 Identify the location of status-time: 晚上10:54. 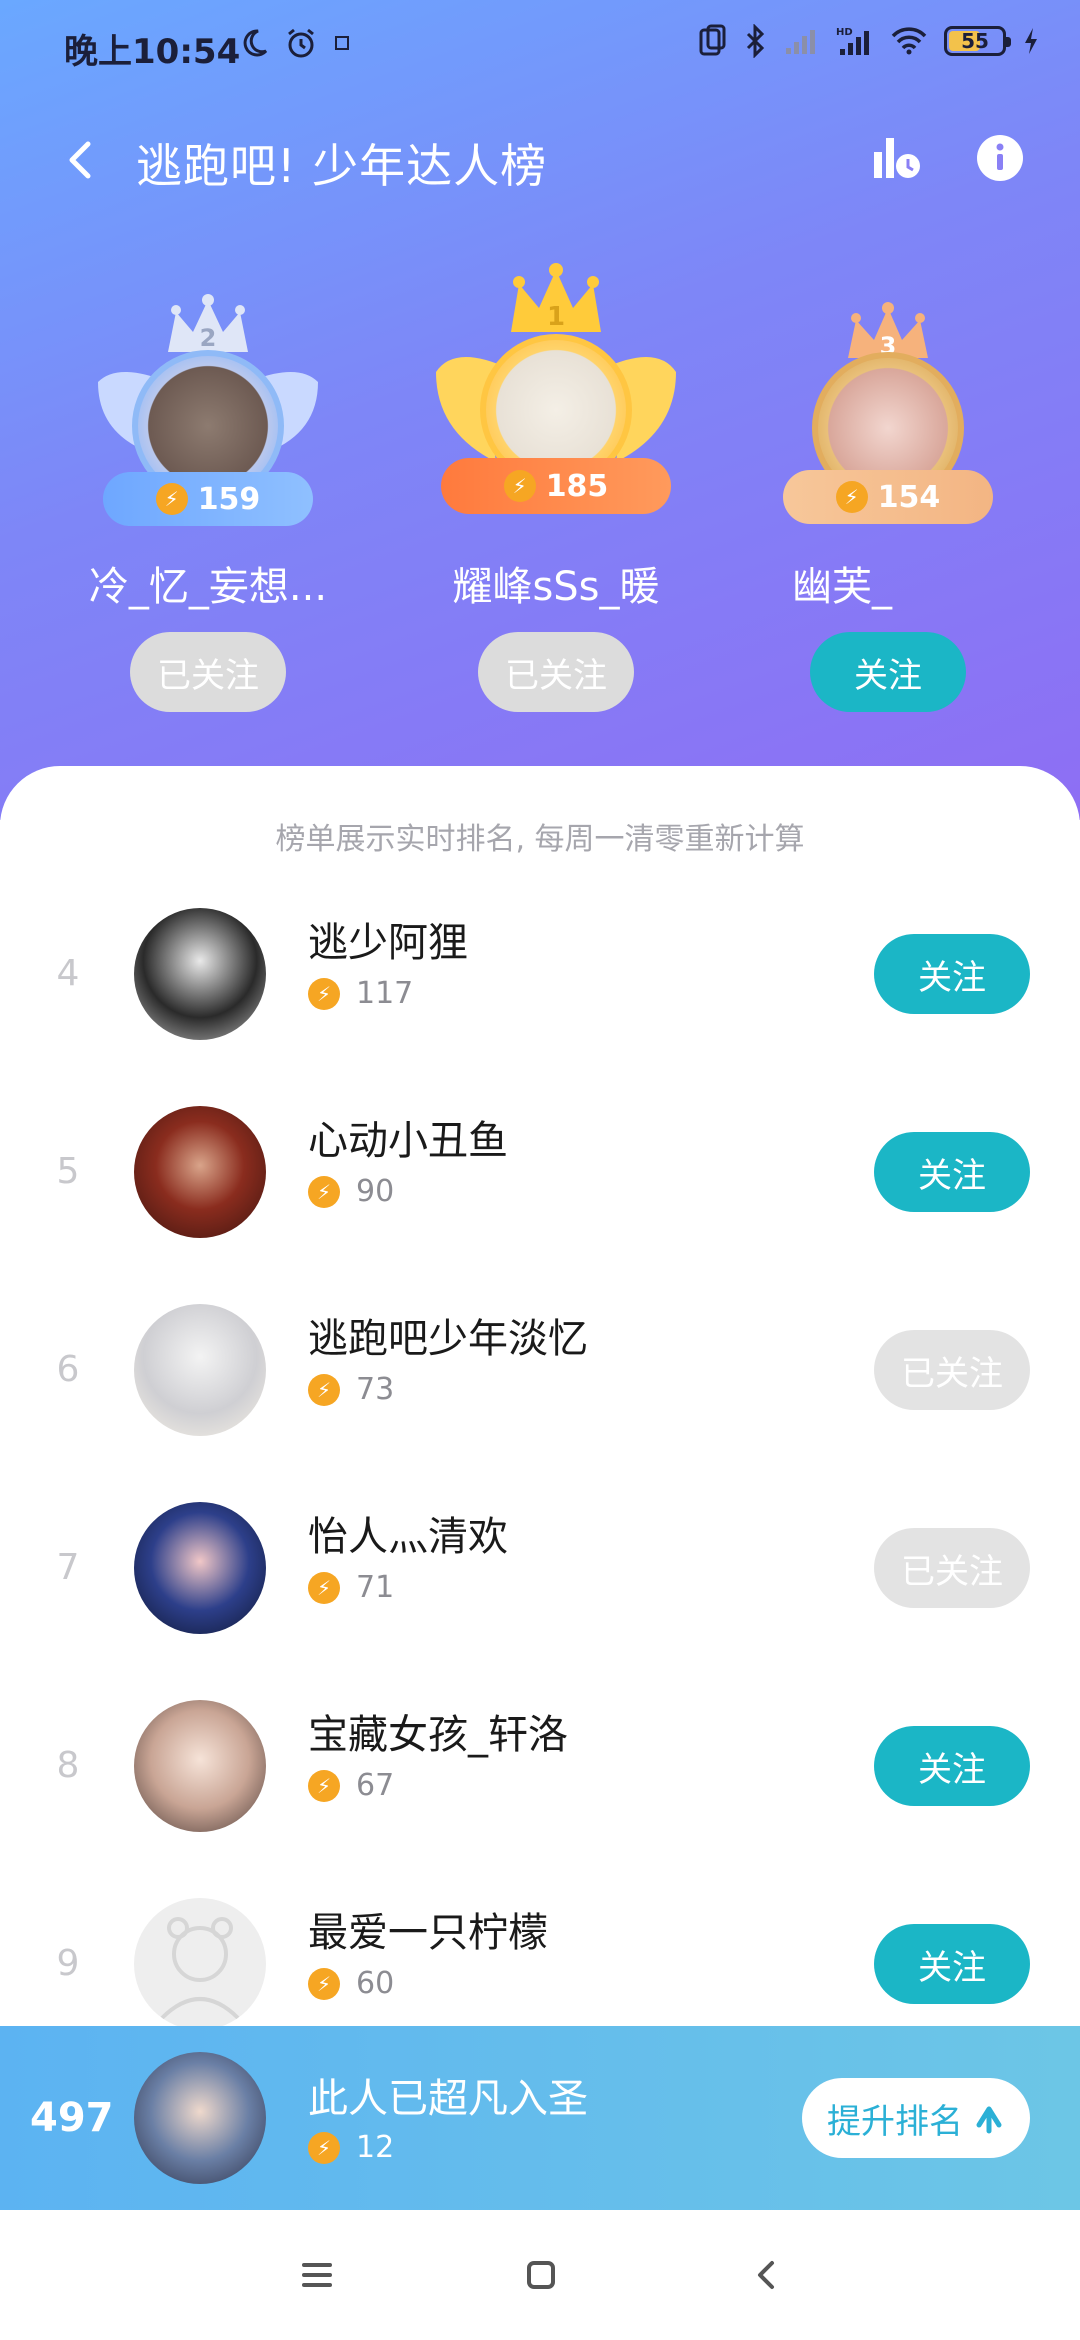
(152, 52).